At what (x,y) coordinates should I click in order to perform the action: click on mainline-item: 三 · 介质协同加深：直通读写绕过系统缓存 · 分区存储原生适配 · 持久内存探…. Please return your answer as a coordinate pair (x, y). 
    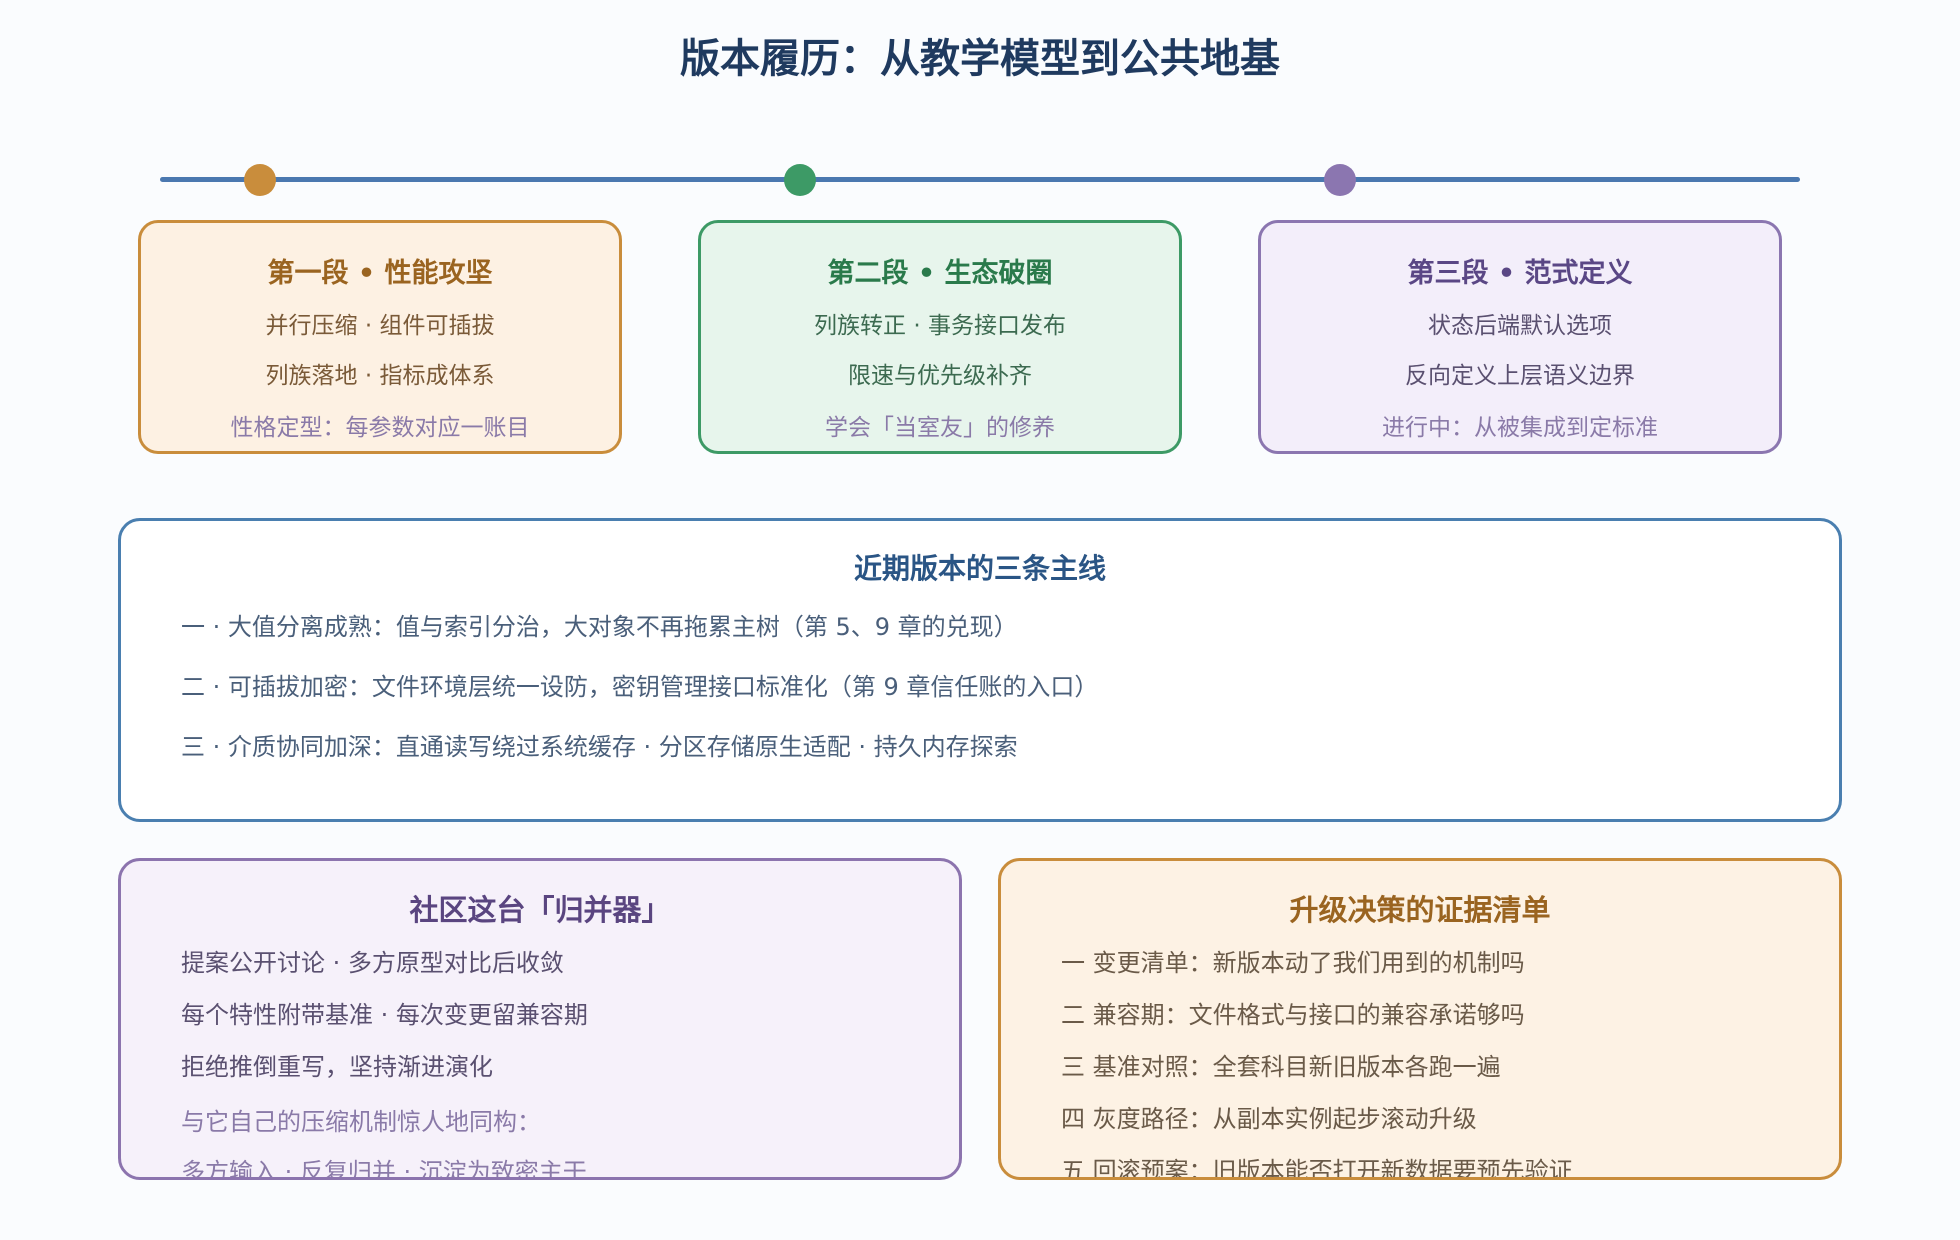
    Looking at the image, I should click on (599, 747).